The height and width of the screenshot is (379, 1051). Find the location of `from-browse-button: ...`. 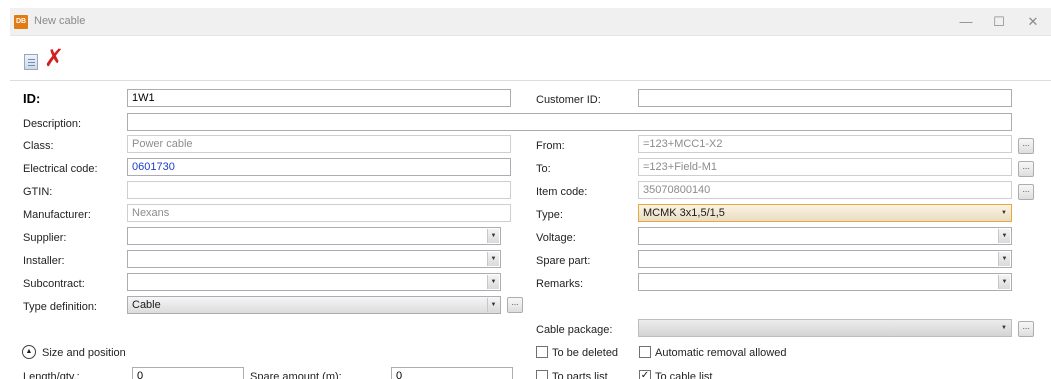

from-browse-button: ... is located at coordinates (1026, 146).